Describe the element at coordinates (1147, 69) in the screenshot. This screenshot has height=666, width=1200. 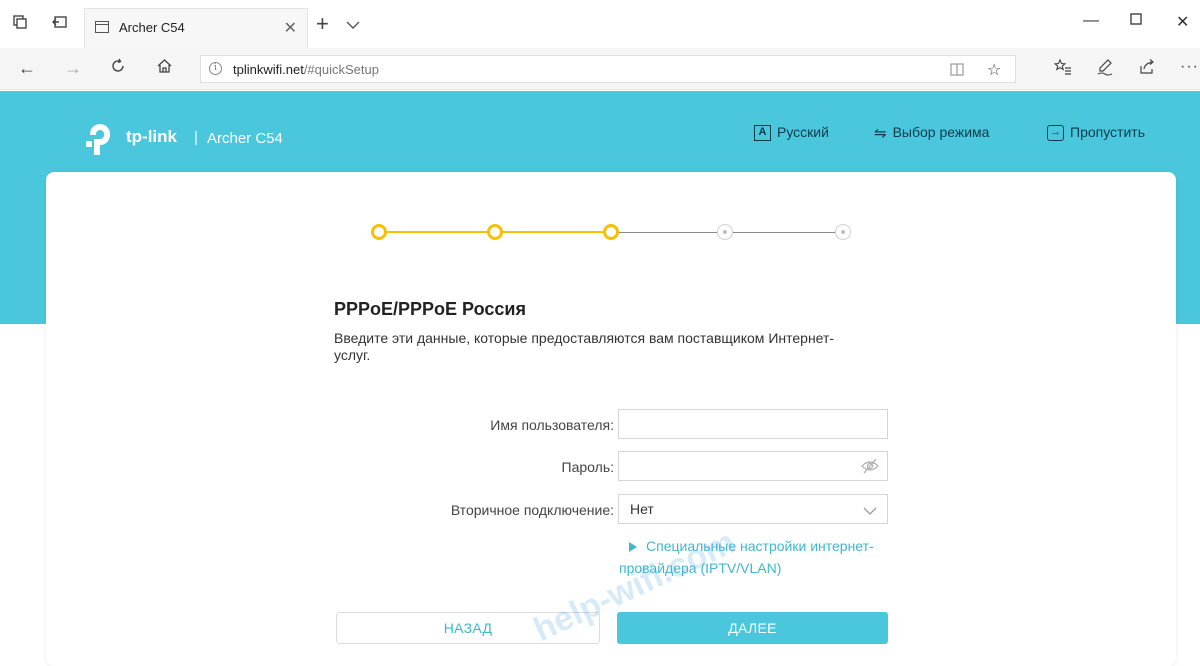
I see `share-icon` at that location.